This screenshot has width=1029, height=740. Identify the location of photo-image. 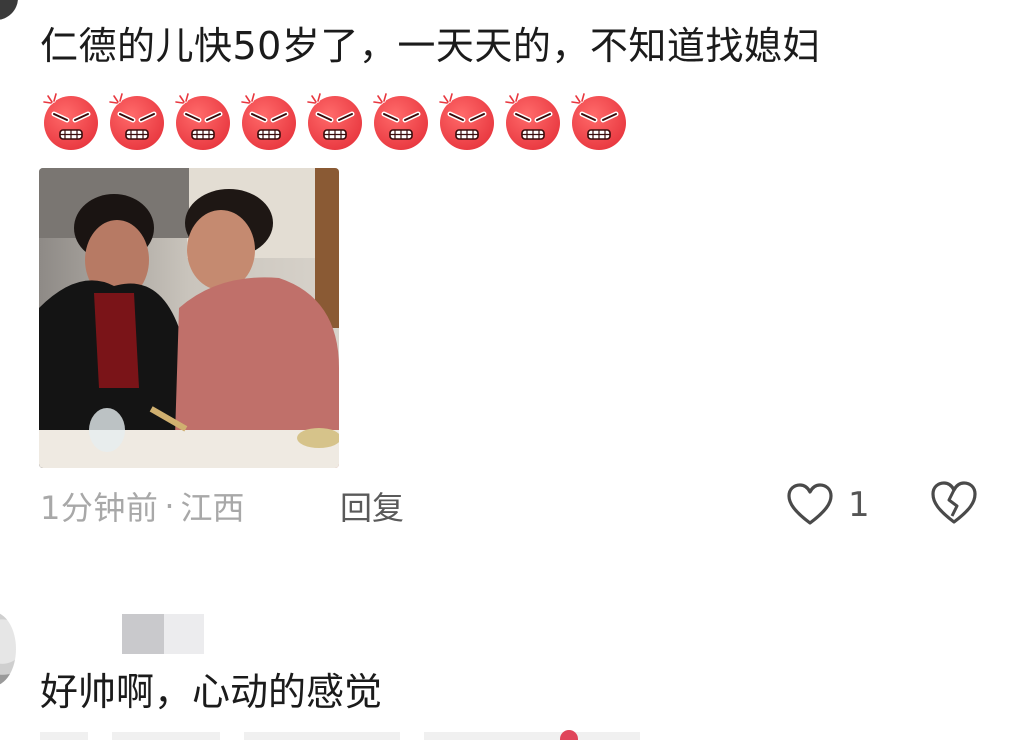
(189, 318).